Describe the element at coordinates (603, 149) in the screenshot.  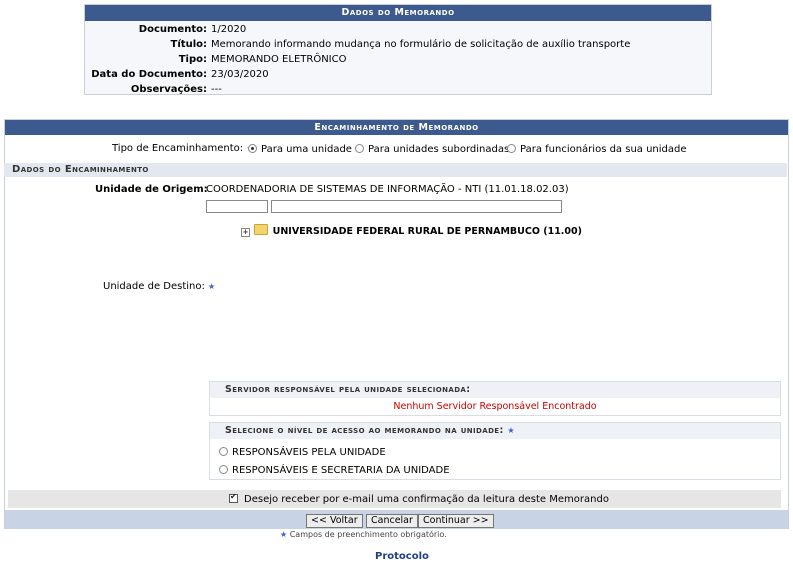
I see `radio-label: Para funcionários da sua unidade` at that location.